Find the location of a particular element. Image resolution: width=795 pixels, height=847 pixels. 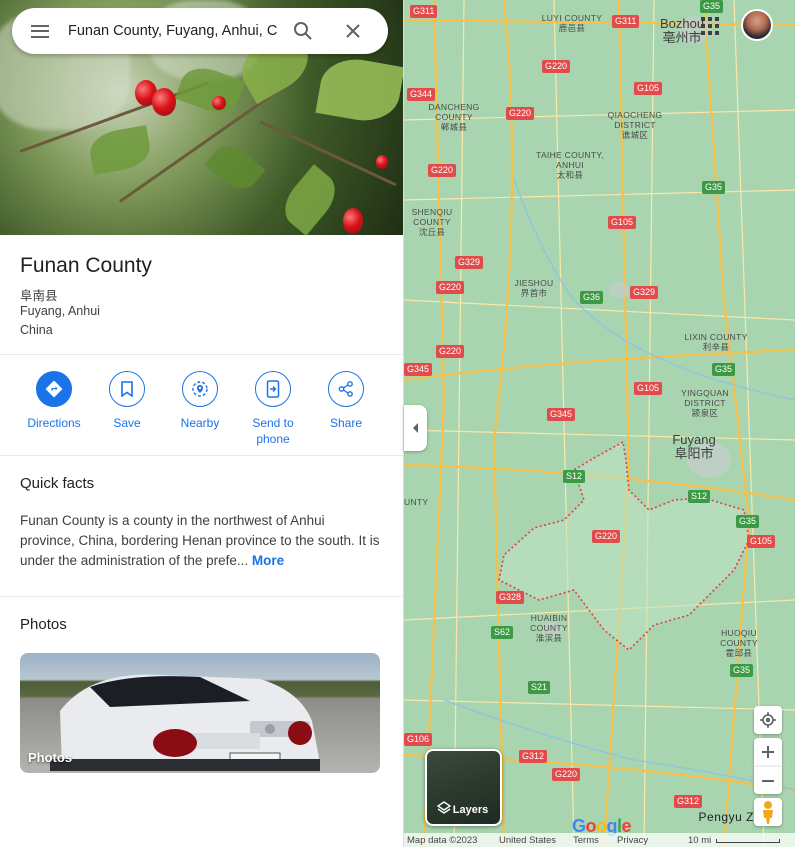

car-photo is located at coordinates (185, 722).